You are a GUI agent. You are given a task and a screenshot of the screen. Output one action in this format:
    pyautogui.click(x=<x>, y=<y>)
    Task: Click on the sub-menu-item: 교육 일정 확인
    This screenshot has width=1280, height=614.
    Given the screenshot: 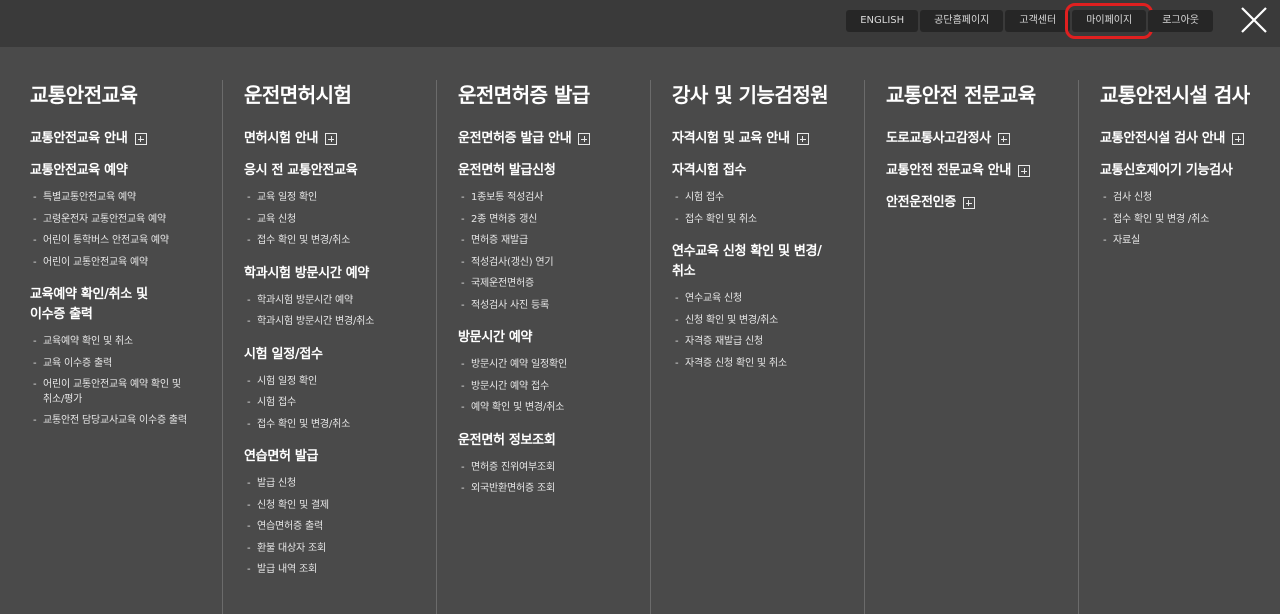 What is the action you would take?
    pyautogui.click(x=340, y=198)
    